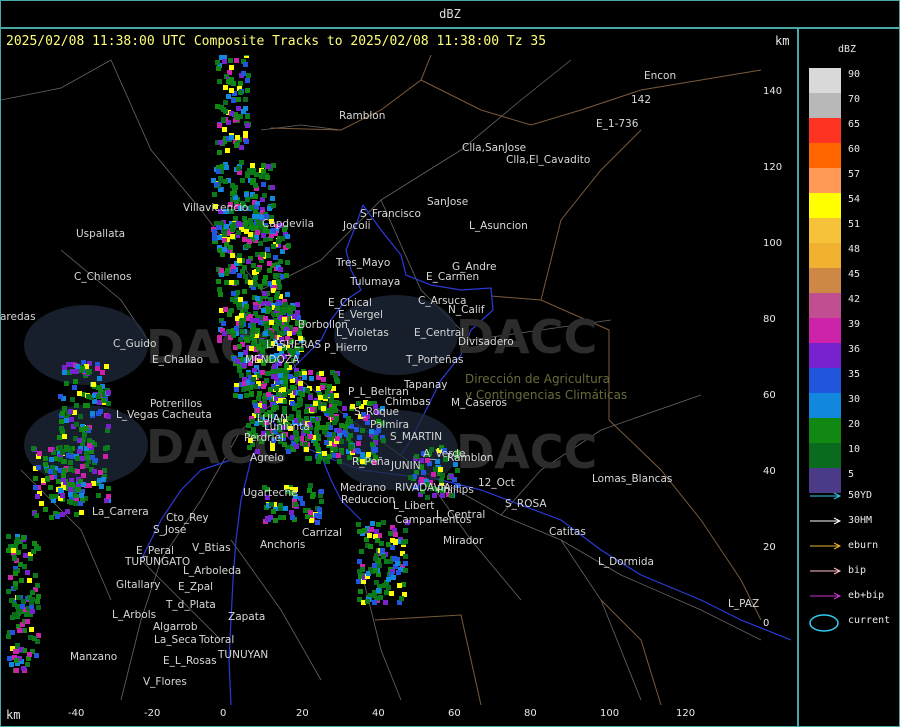 This screenshot has width=900, height=727. I want to click on place-label: Capdevila, so click(288, 224).